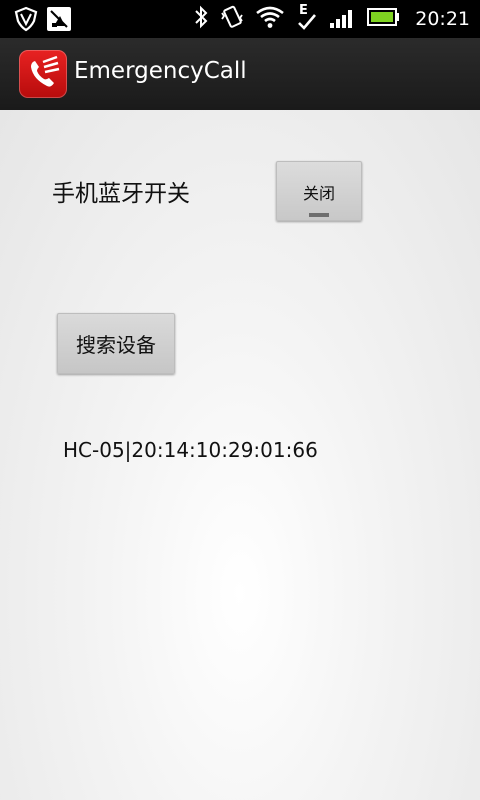  I want to click on action-bar: EmergencyCall, so click(240, 74).